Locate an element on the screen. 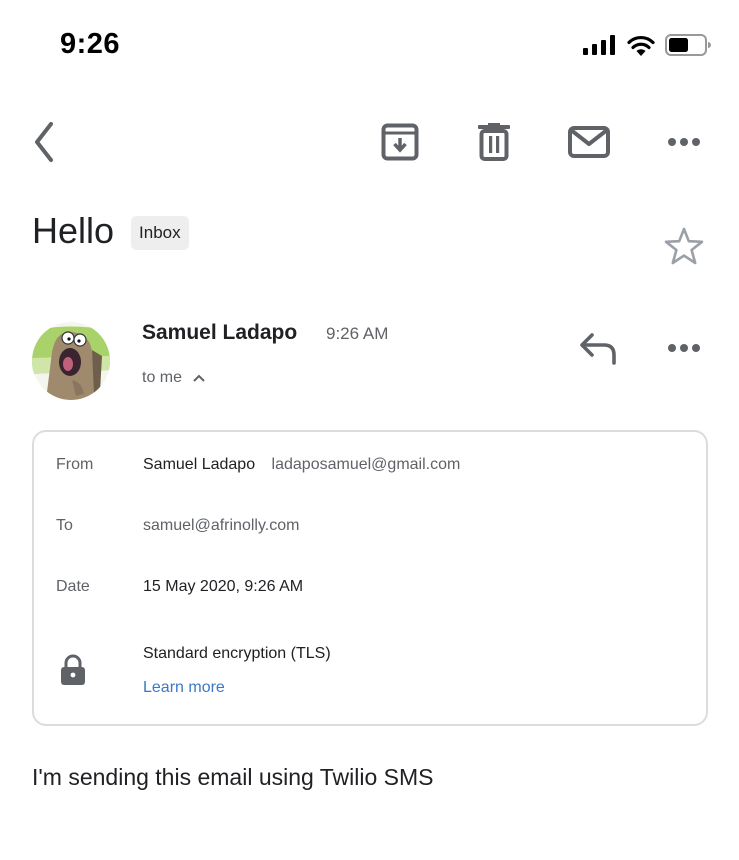 The image size is (739, 860). trash-icon is located at coordinates (494, 142).